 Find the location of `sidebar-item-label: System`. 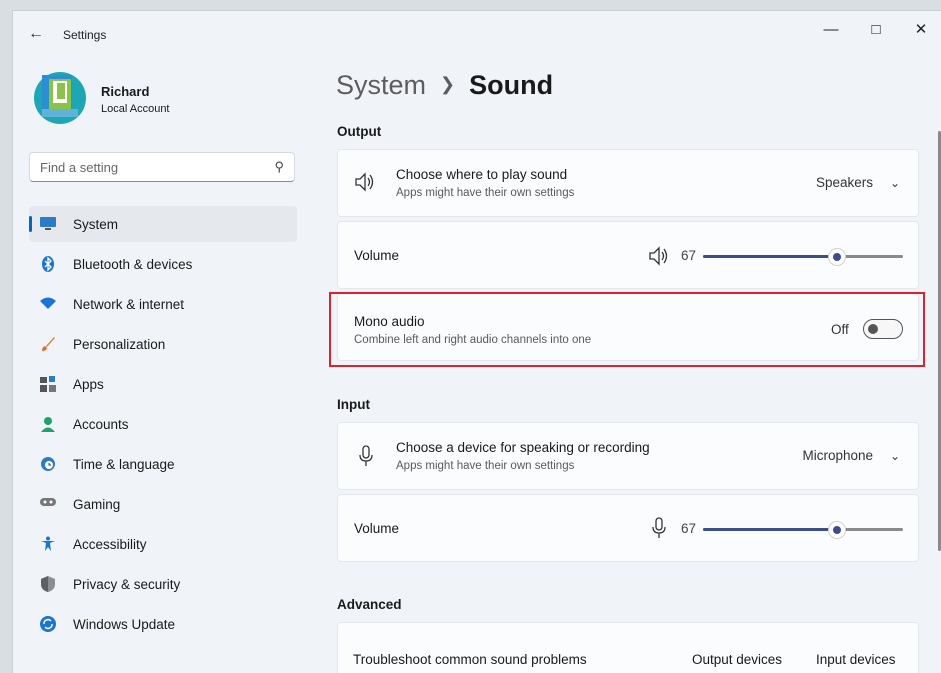

sidebar-item-label: System is located at coordinates (96, 224).